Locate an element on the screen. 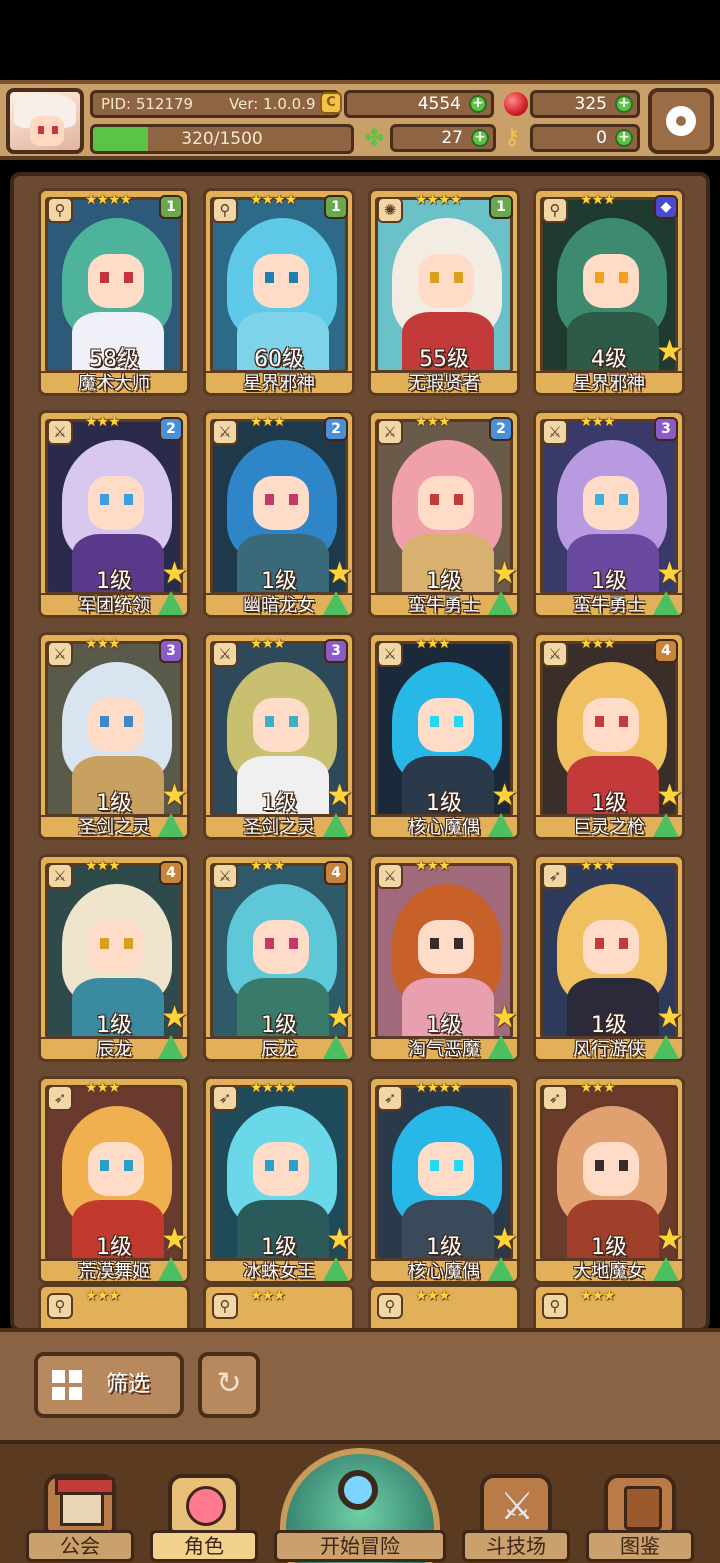 The image size is (720, 1563). add-clover-button: + is located at coordinates (480, 138).